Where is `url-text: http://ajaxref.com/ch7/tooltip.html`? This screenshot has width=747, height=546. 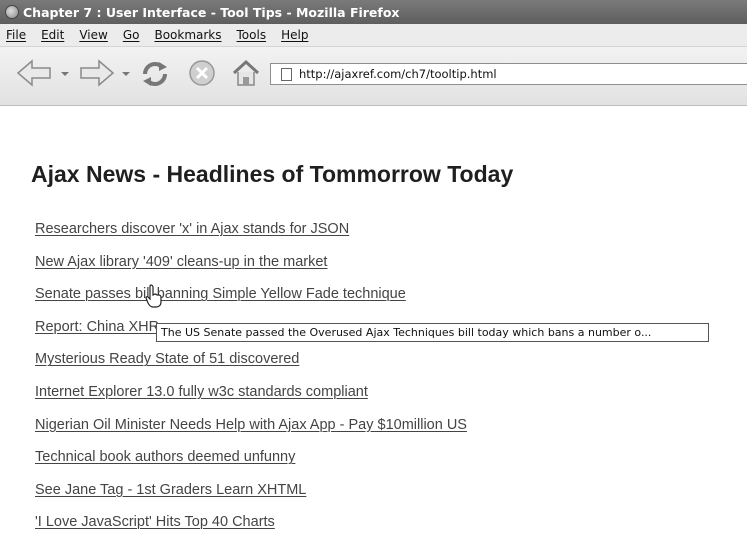 url-text: http://ajaxref.com/ch7/tooltip.html is located at coordinates (398, 74).